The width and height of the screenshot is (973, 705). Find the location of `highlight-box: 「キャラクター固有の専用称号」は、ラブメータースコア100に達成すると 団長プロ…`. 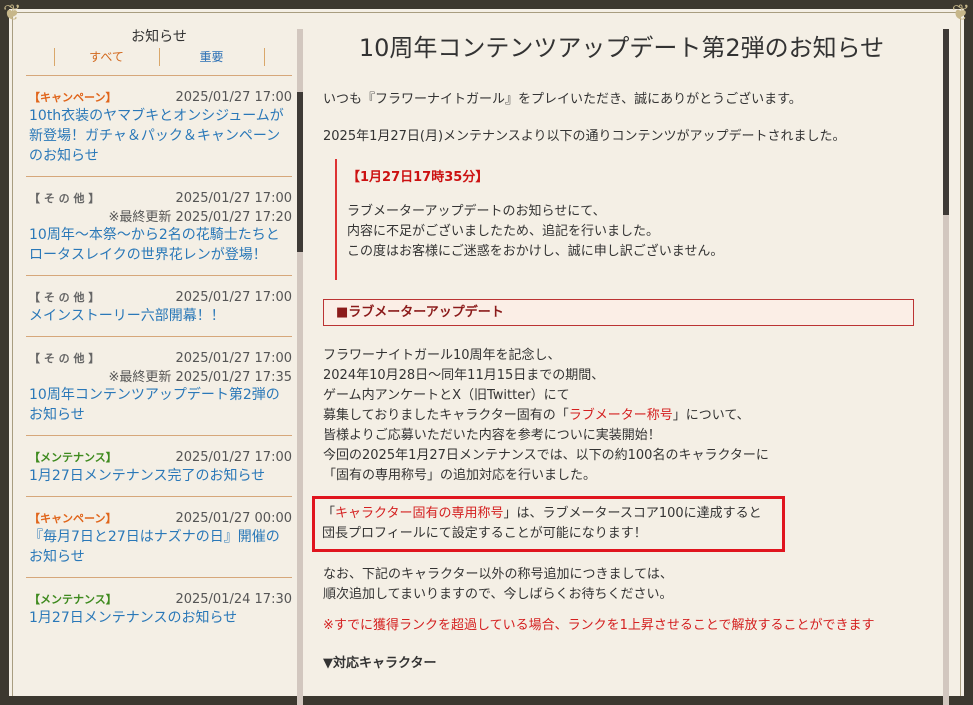

highlight-box: 「キャラクター固有の専用称号」は、ラブメータースコア100に達成すると 団長プロ… is located at coordinates (548, 524).